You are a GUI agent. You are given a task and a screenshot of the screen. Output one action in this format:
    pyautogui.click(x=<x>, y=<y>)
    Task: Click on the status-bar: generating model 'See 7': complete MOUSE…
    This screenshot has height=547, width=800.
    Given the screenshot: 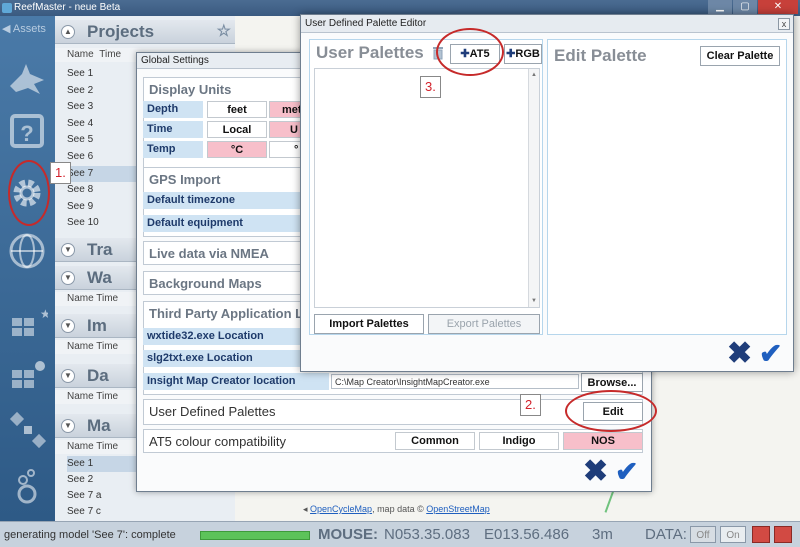 What is the action you would take?
    pyautogui.click(x=400, y=534)
    